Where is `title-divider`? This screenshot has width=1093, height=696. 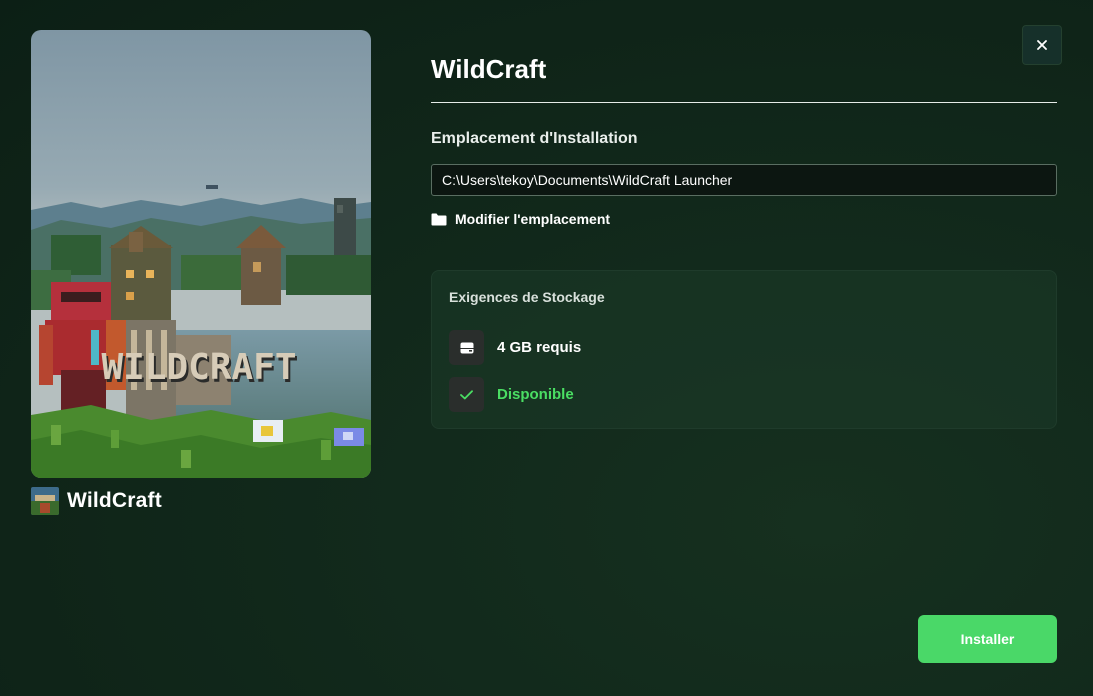 title-divider is located at coordinates (744, 102).